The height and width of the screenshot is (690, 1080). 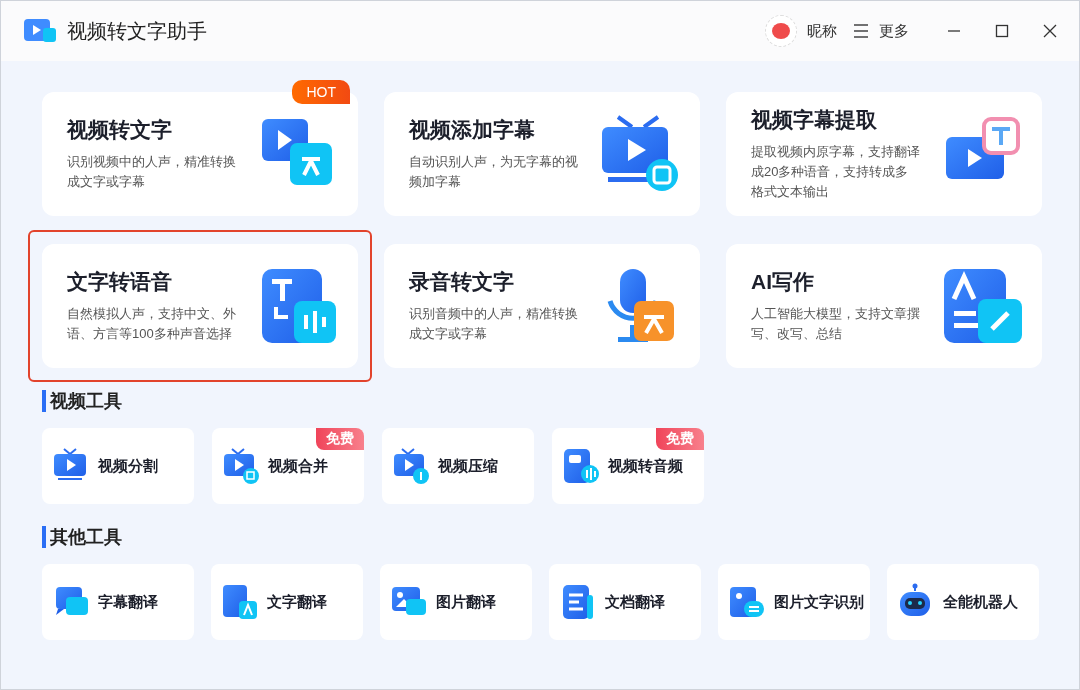 What do you see at coordinates (150, 334) in the screenshot?
I see `description-line: 语、方言等100多种声音选择` at bounding box center [150, 334].